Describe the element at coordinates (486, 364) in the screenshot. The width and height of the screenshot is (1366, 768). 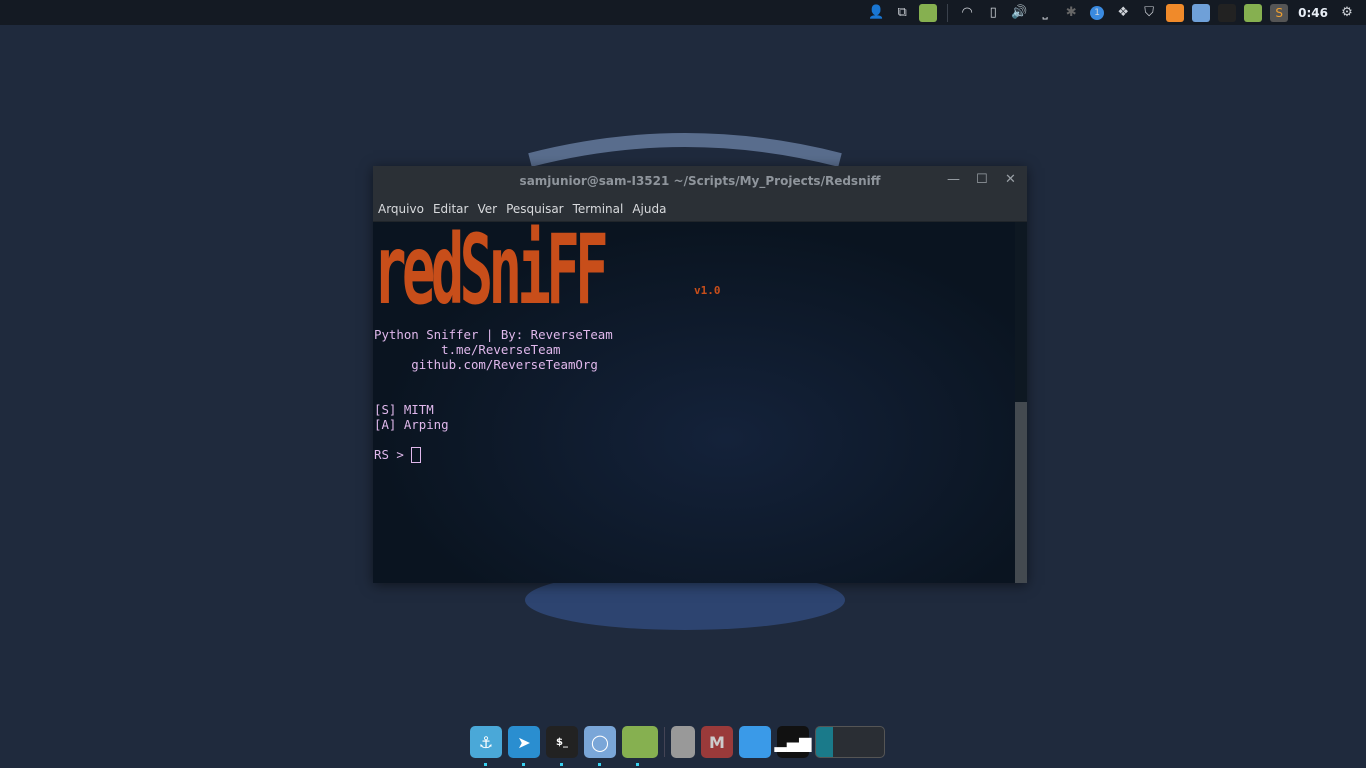
I see `terminal-line: github.com/ReverseTeamOrg` at that location.